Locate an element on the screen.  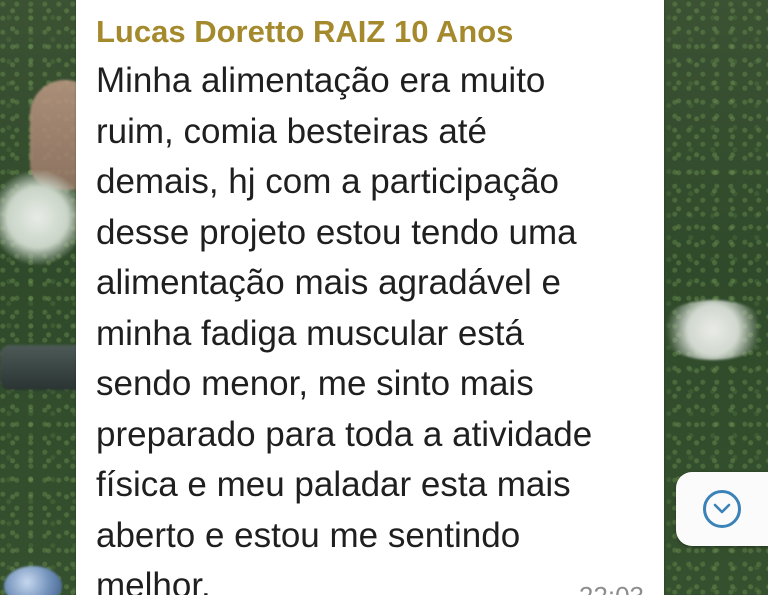
chevron-down-icon is located at coordinates (722, 509).